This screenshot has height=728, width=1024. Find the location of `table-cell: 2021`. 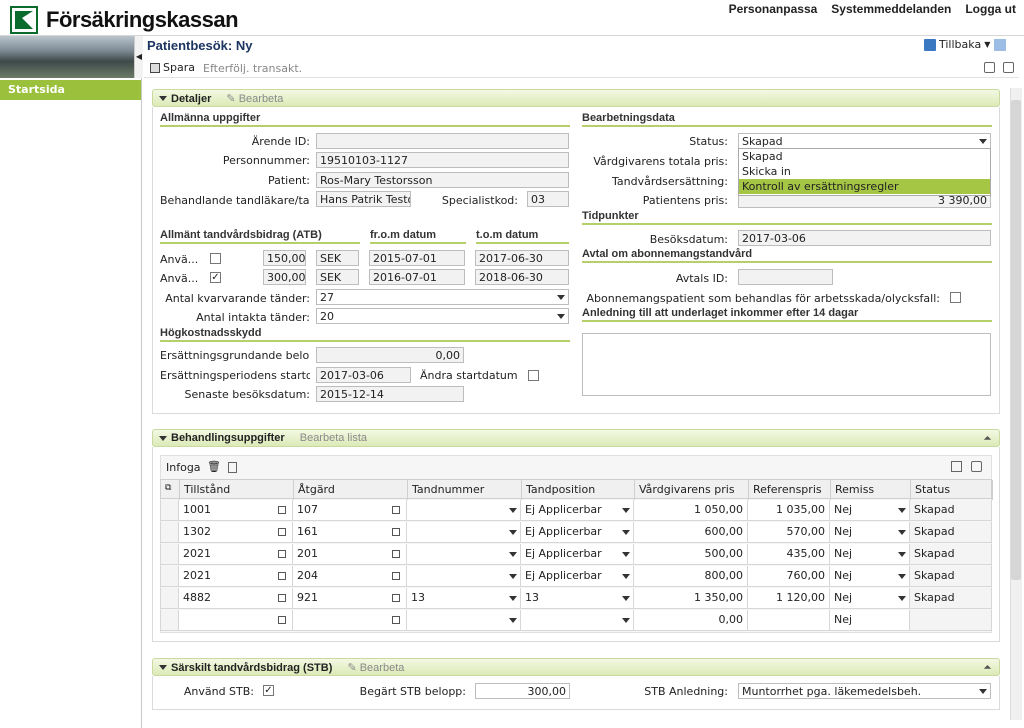

table-cell: 2021 is located at coordinates (236, 576).